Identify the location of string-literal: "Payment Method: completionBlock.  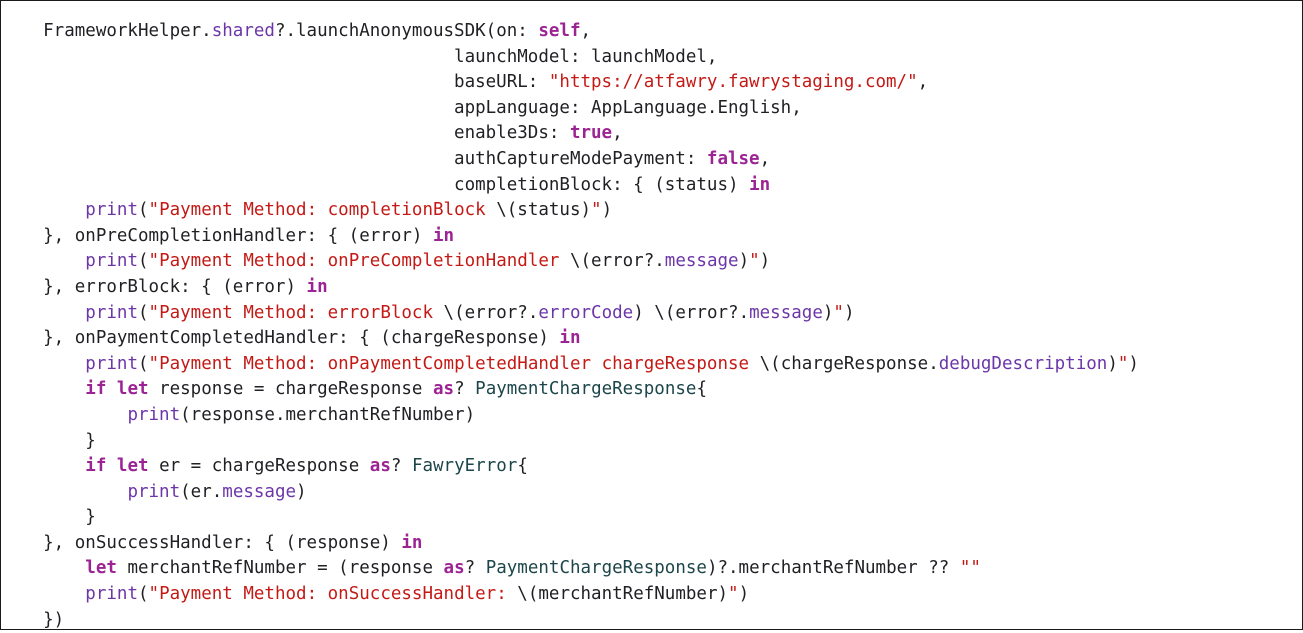
(322, 210).